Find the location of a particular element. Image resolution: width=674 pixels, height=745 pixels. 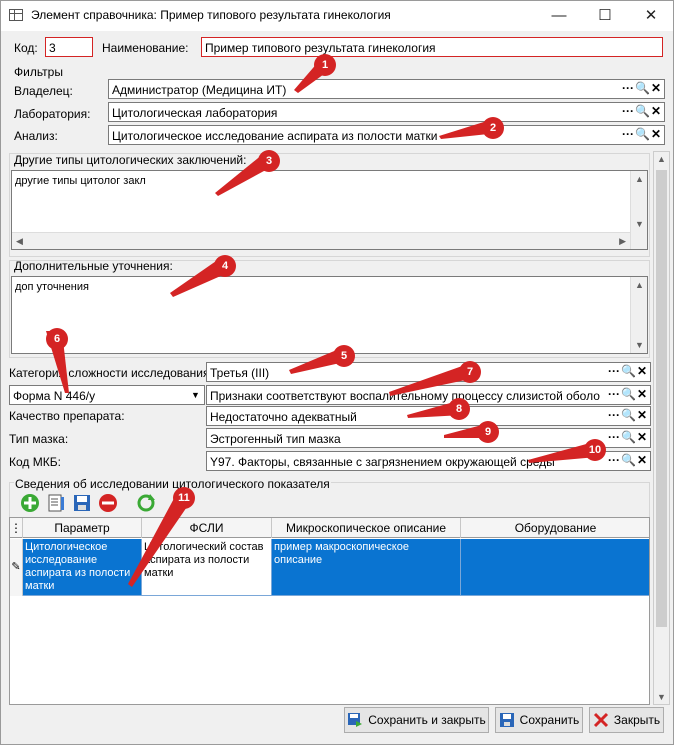

extra-memo: доп уточнения ▲ ▼ is located at coordinates (329, 315).